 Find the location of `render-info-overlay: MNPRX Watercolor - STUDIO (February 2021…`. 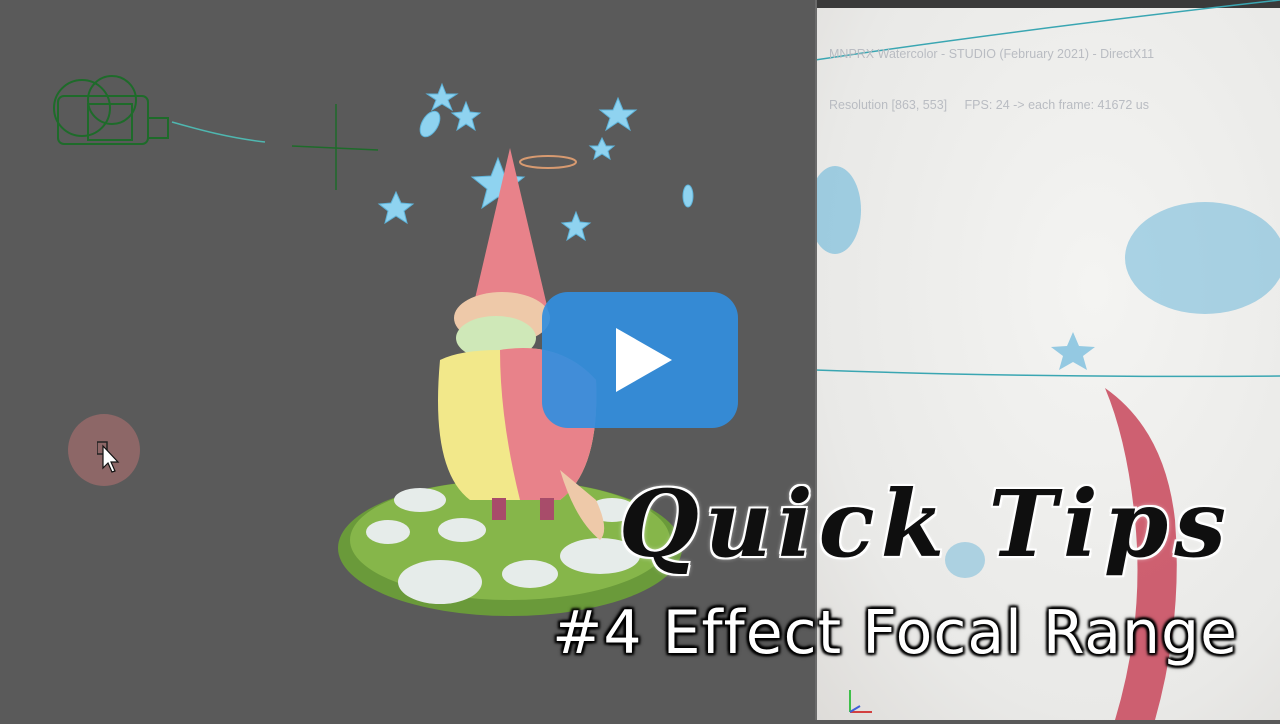

render-info-overlay: MNPRX Watercolor - STUDIO (February 2021… is located at coordinates (991, 80).